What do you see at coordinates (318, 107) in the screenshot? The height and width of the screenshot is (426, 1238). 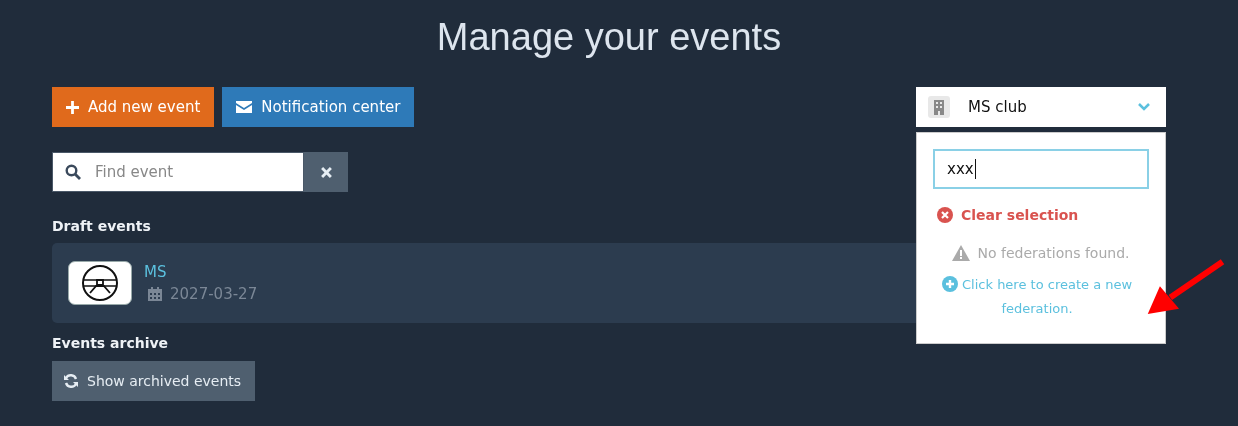 I see `action-button: Notification center` at bounding box center [318, 107].